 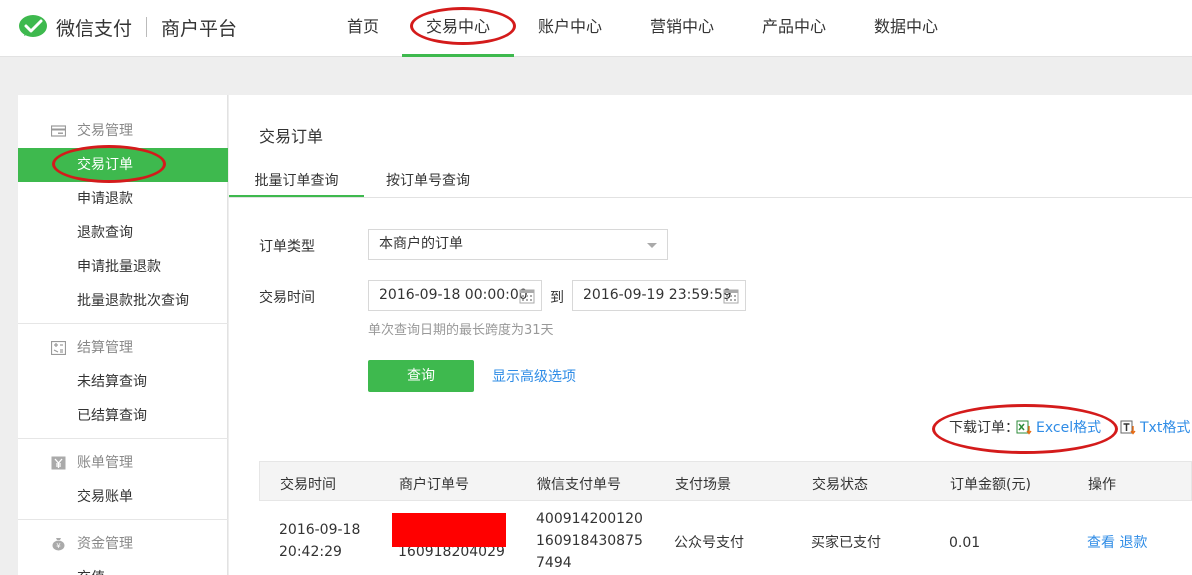 I want to click on sidebar-item-batch-refund: 申请批量退款, so click(x=123, y=267).